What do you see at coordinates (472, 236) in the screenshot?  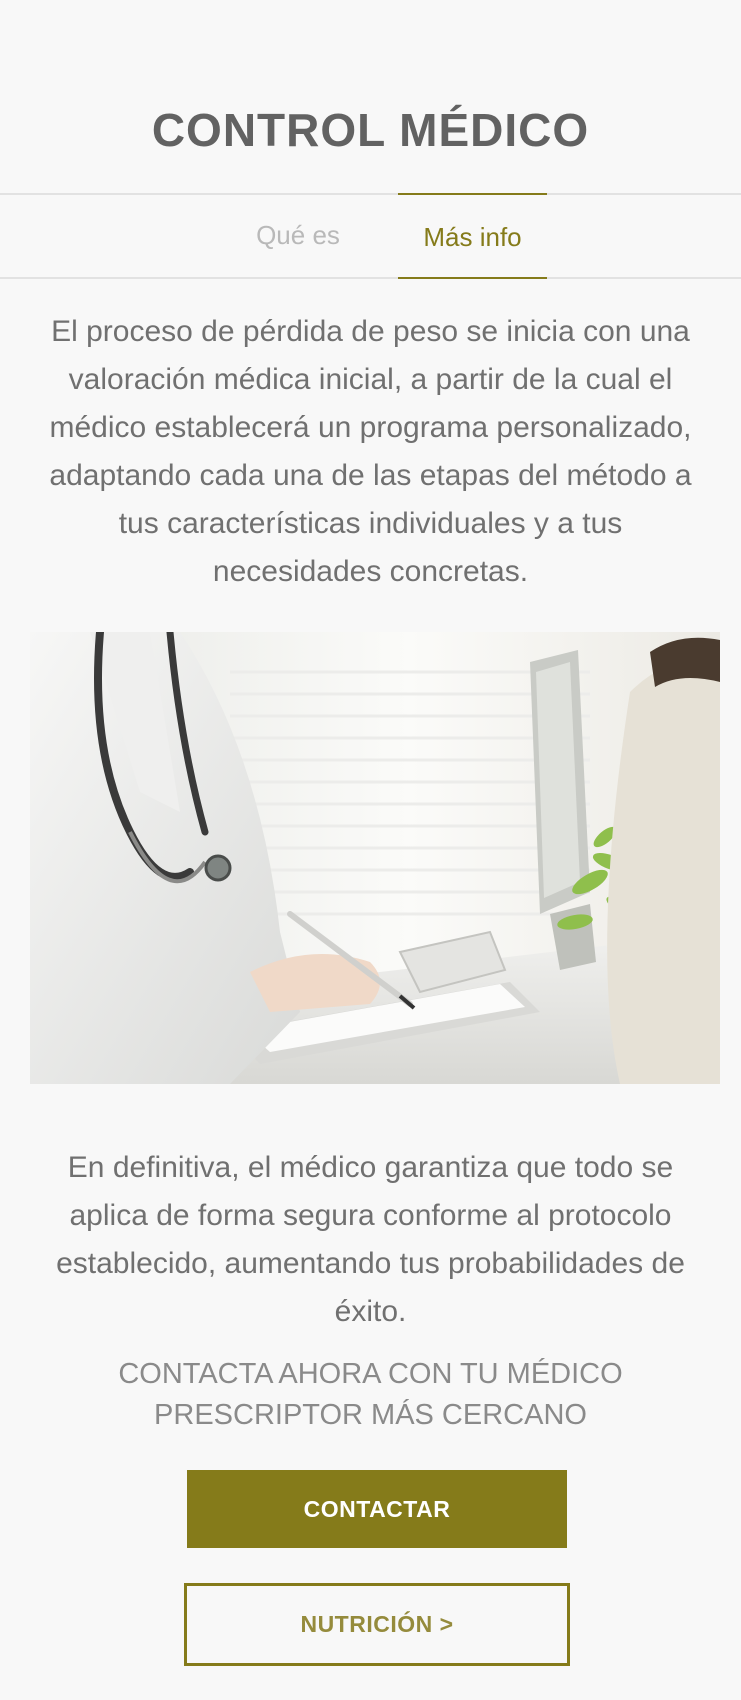 I see `tab-mas-info: Más info` at bounding box center [472, 236].